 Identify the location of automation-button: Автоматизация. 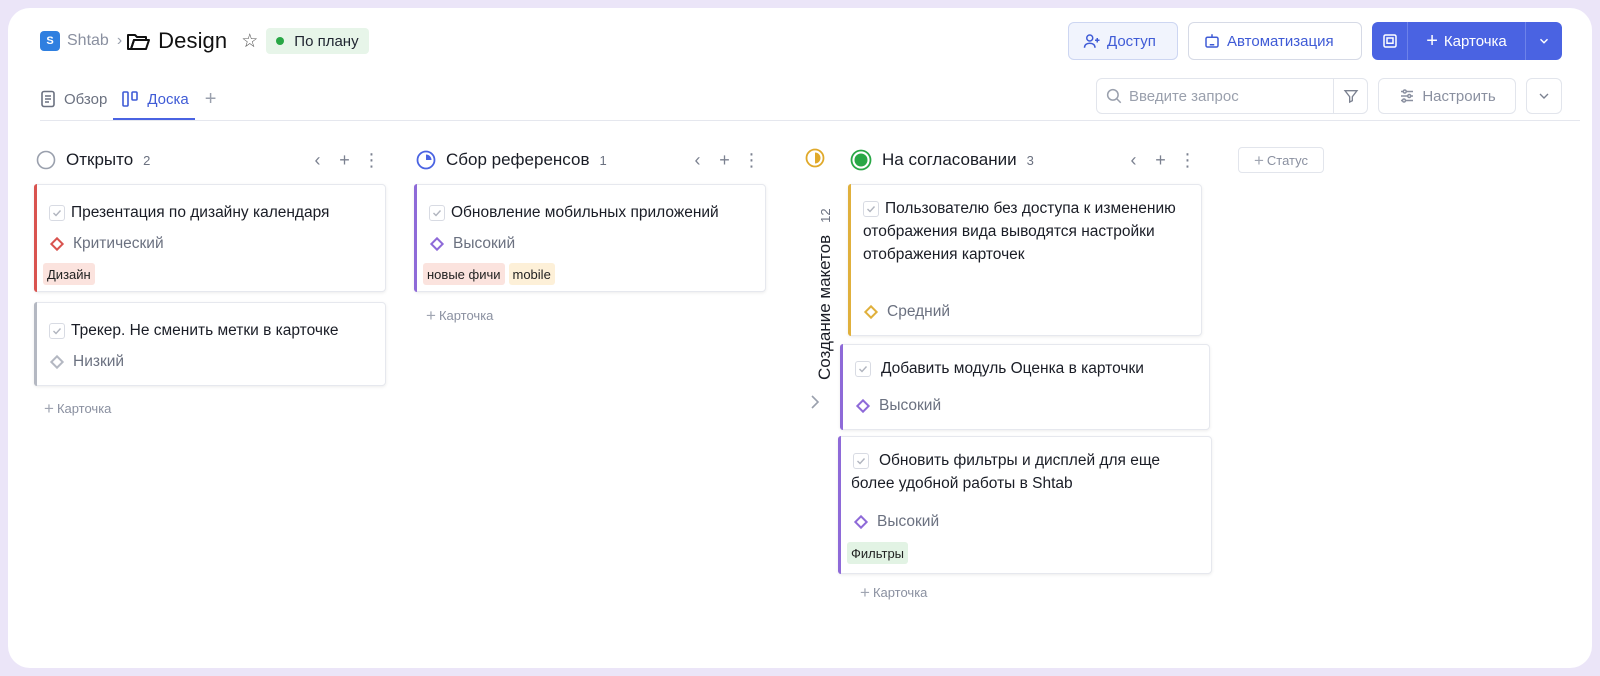
(1275, 41).